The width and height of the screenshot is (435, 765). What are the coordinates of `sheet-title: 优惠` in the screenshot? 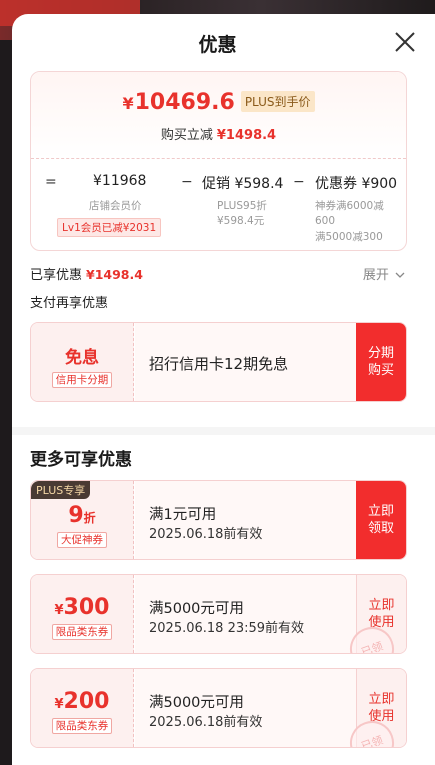 It's located at (217, 45).